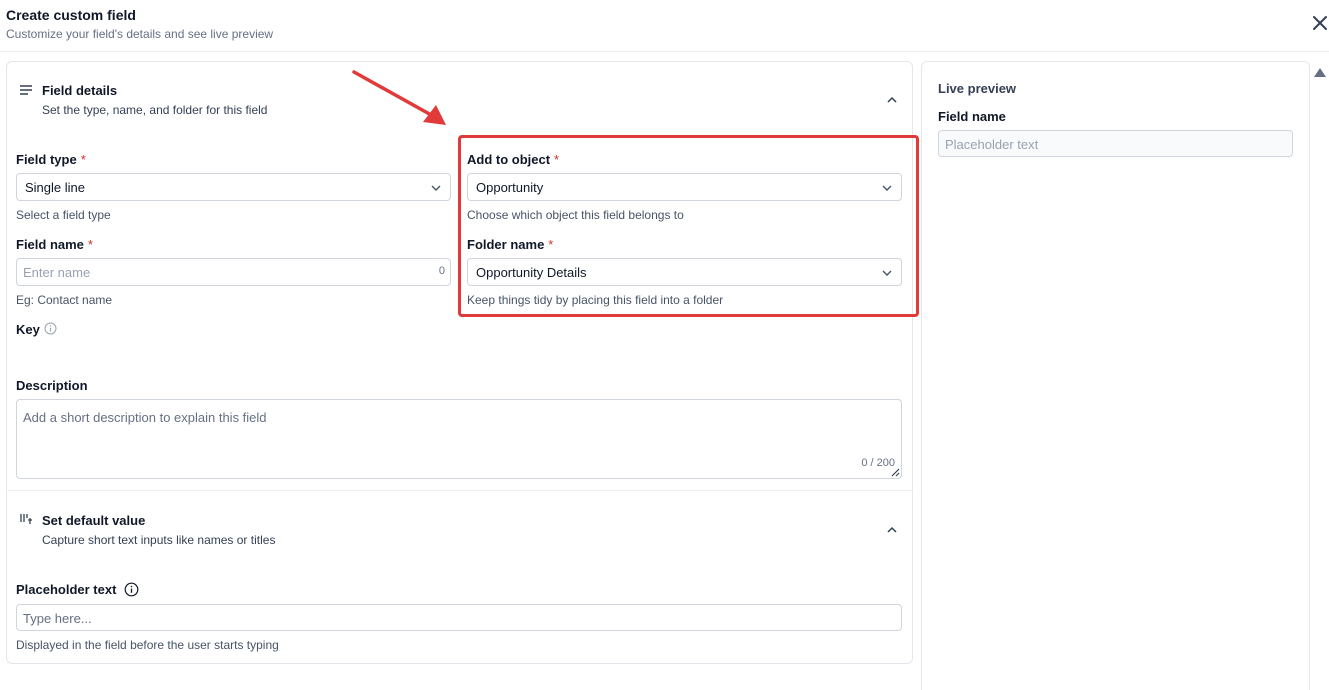  Describe the element at coordinates (1115, 143) in the screenshot. I see `preview-field-input: Placeholder text` at that location.